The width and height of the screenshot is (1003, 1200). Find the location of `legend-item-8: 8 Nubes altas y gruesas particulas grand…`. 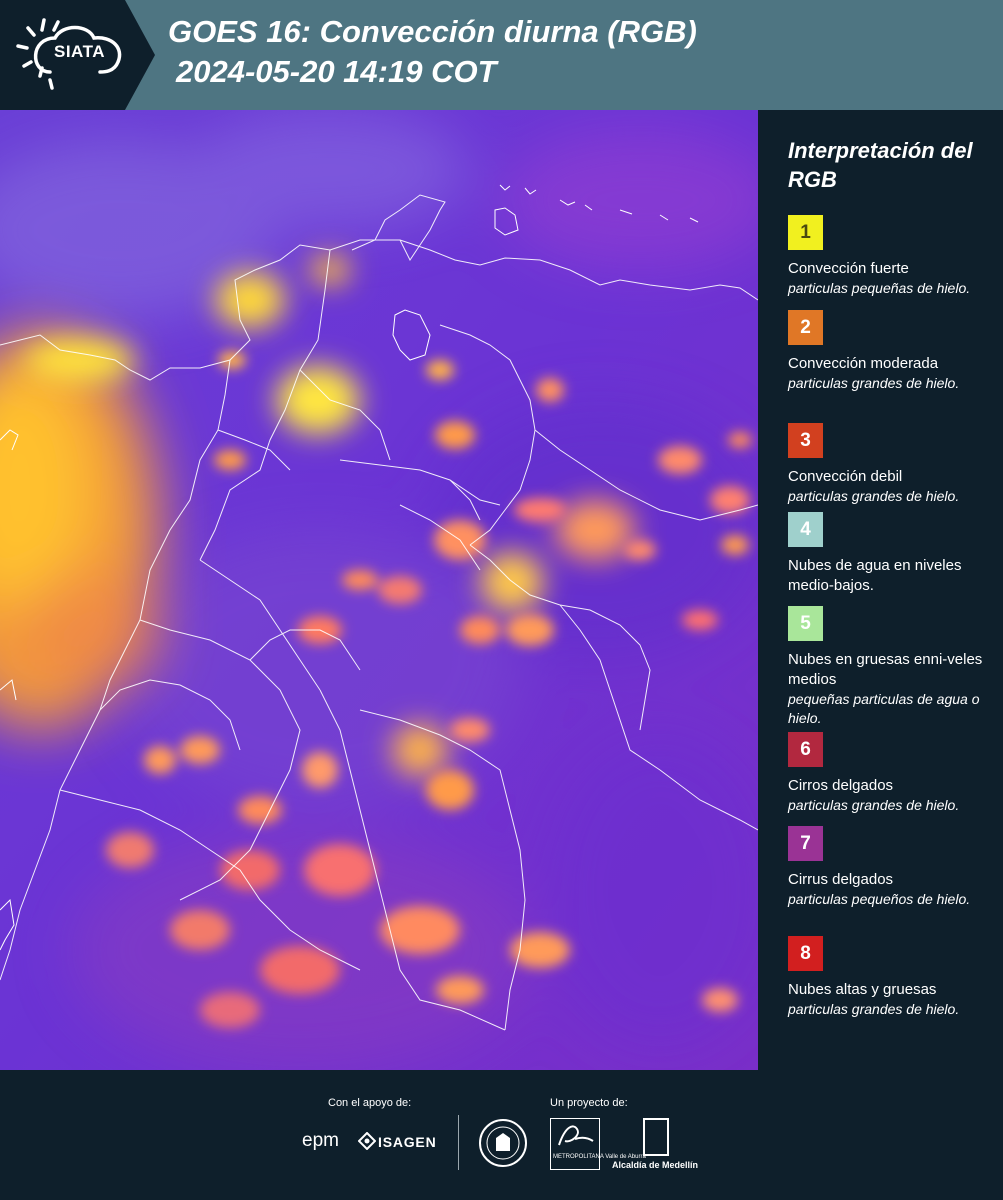

legend-item-8: 8 Nubes altas y gruesas particulas grand… is located at coordinates (890, 977).